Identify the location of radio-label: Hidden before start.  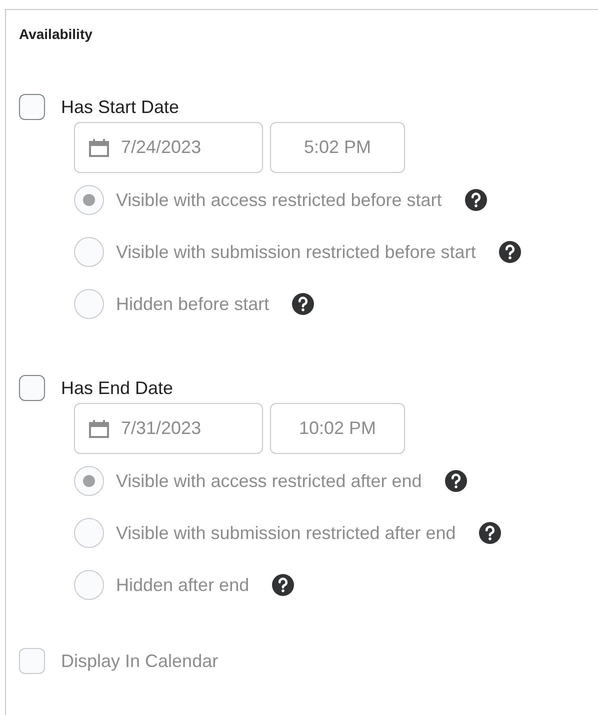
(193, 304).